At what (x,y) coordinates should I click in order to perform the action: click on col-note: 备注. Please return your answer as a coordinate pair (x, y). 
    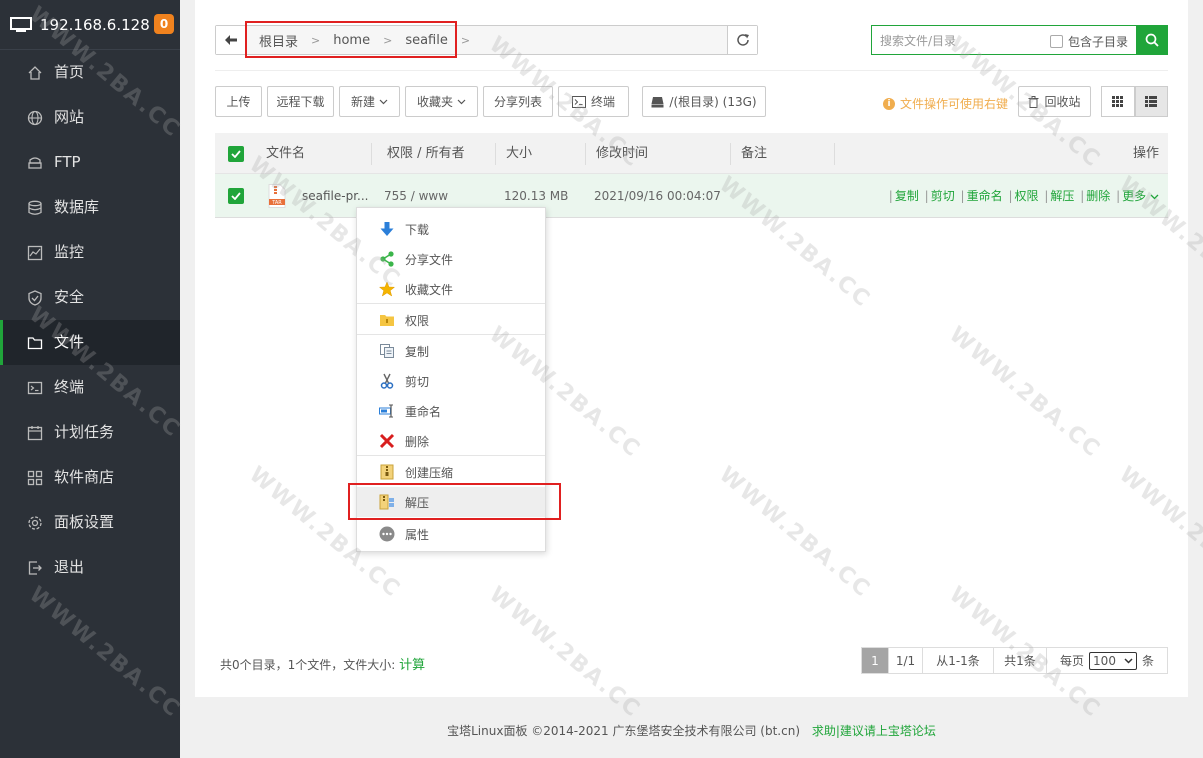
    Looking at the image, I should click on (754, 153).